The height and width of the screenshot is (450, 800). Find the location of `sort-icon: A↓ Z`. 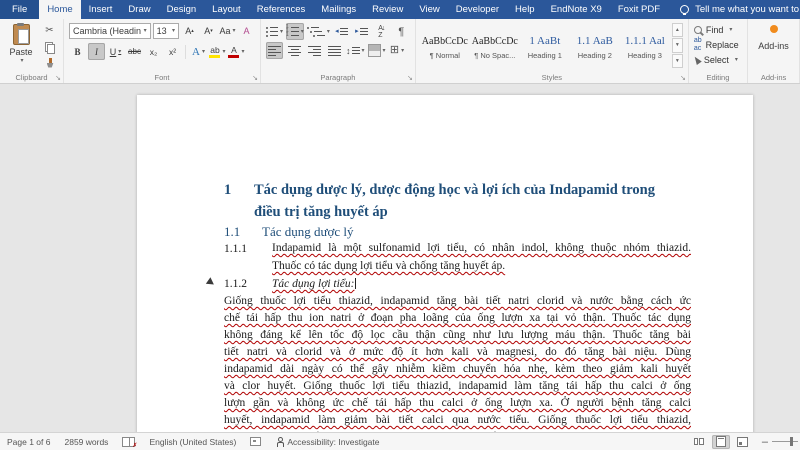

sort-icon: A↓ Z is located at coordinates (381, 31).